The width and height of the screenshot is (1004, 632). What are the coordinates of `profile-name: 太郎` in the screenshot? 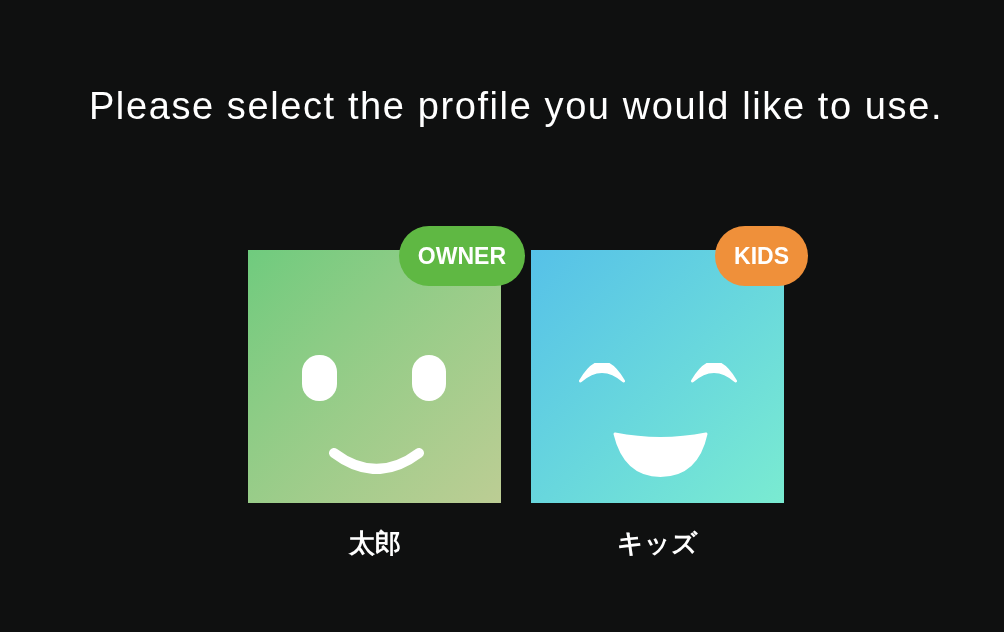 It's located at (374, 543).